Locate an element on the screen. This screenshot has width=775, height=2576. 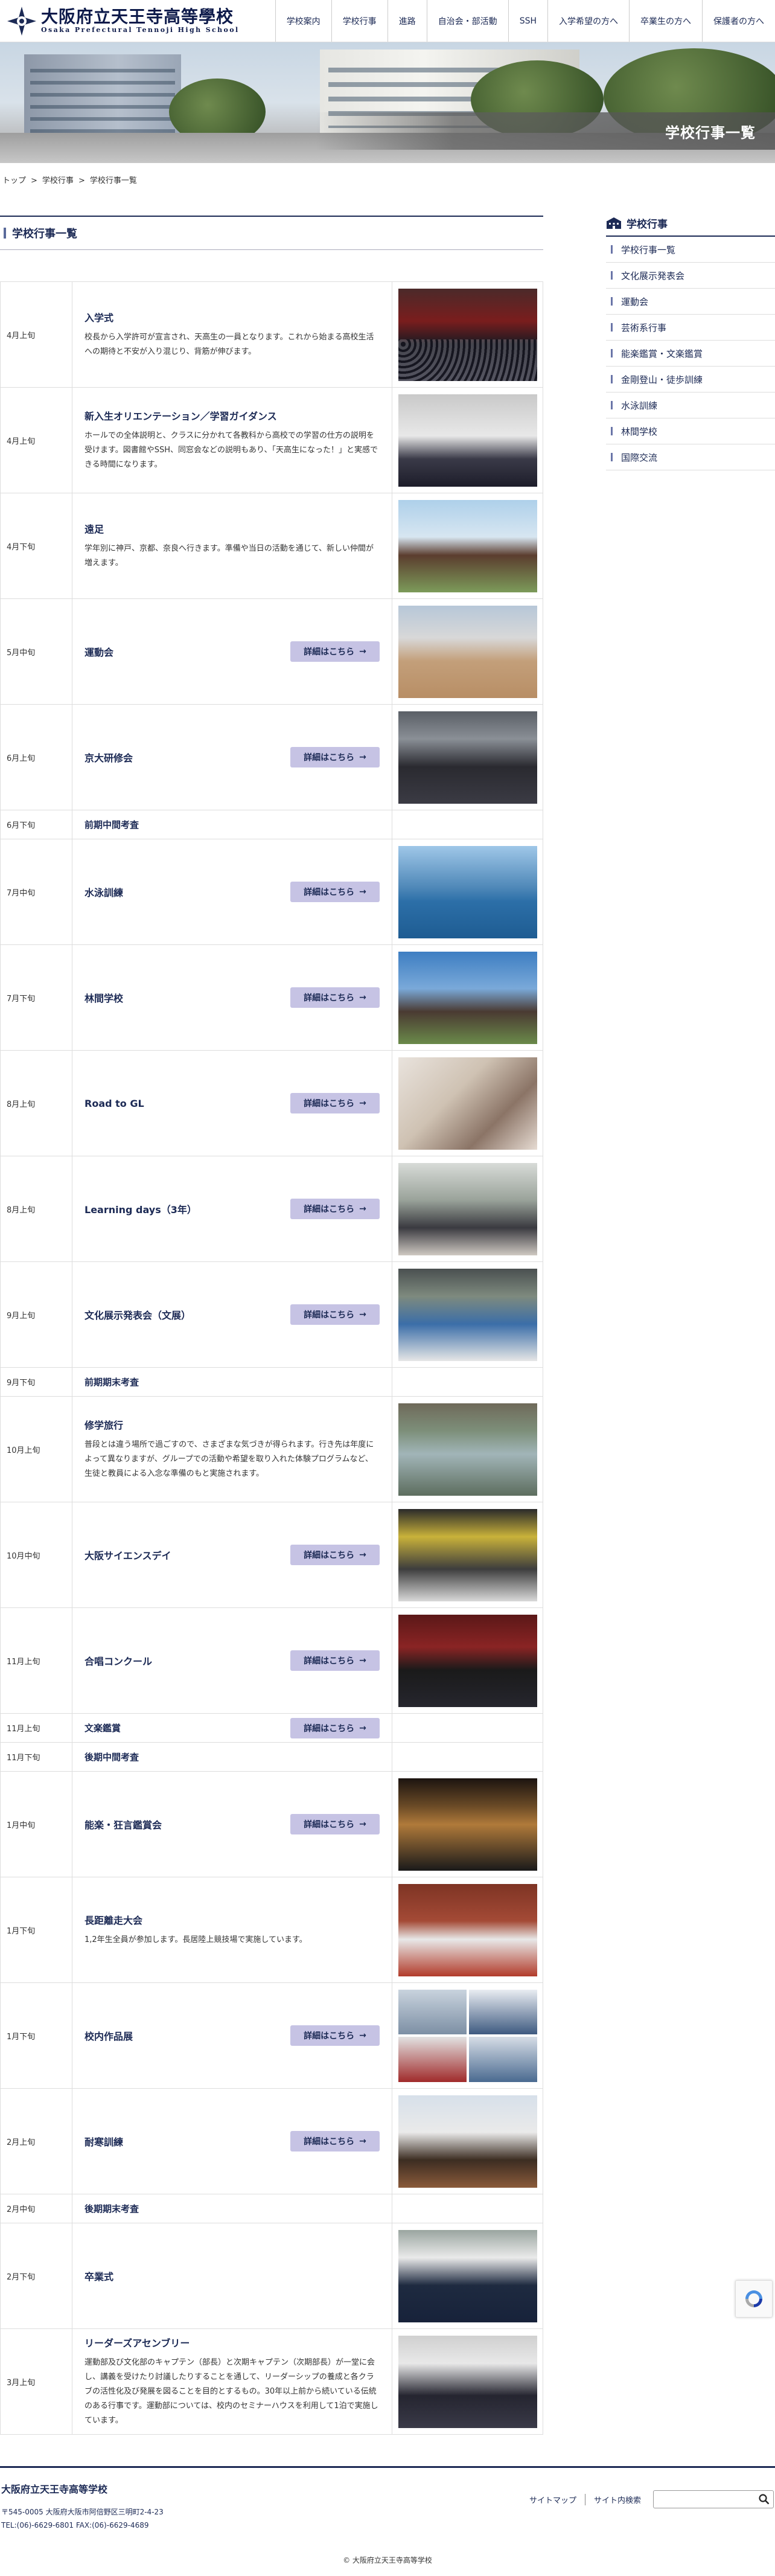
footer-search-box is located at coordinates (713, 2499).